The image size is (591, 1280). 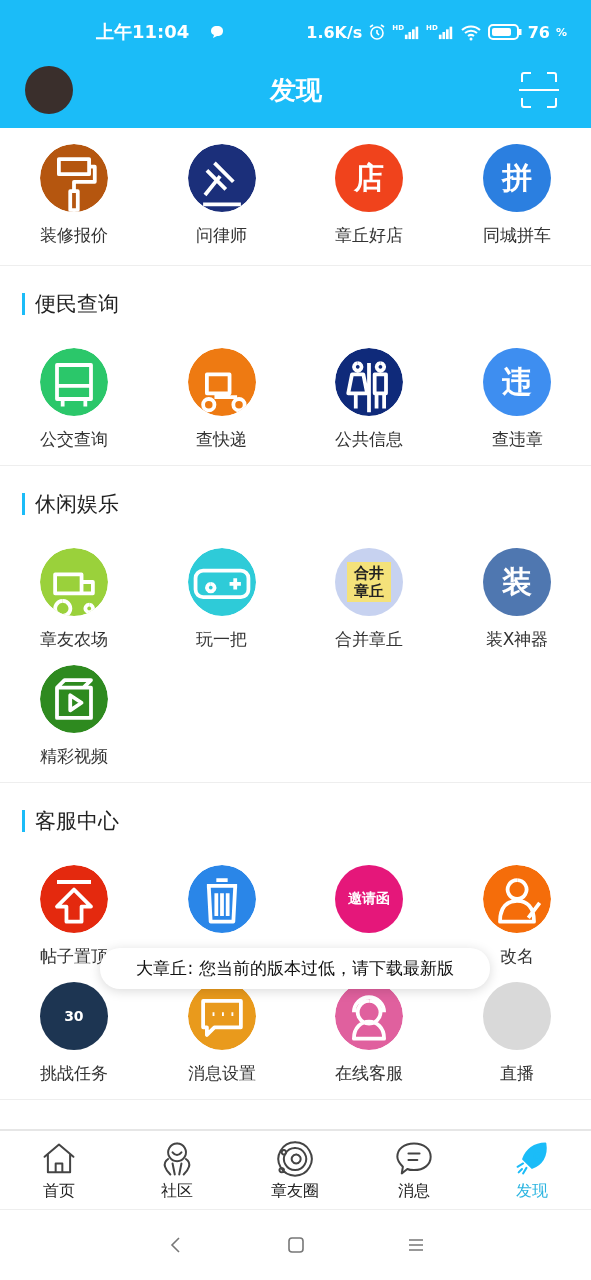 I want to click on battery-icon, so click(x=504, y=32).